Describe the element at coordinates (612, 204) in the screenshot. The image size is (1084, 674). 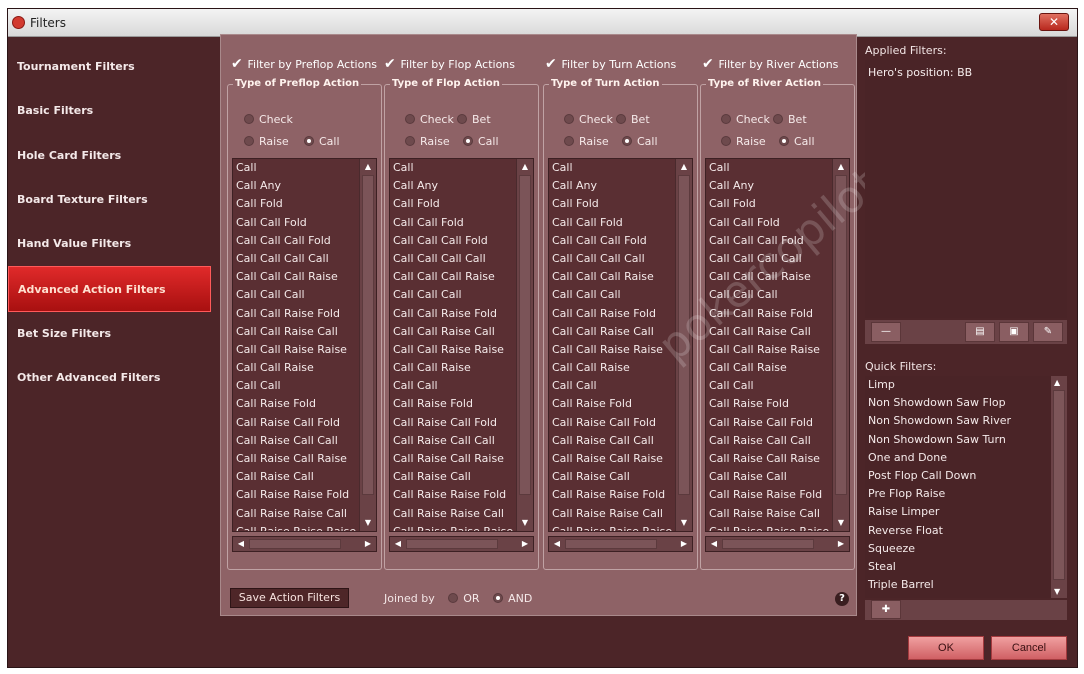
I see `list-item: Call Fold` at that location.